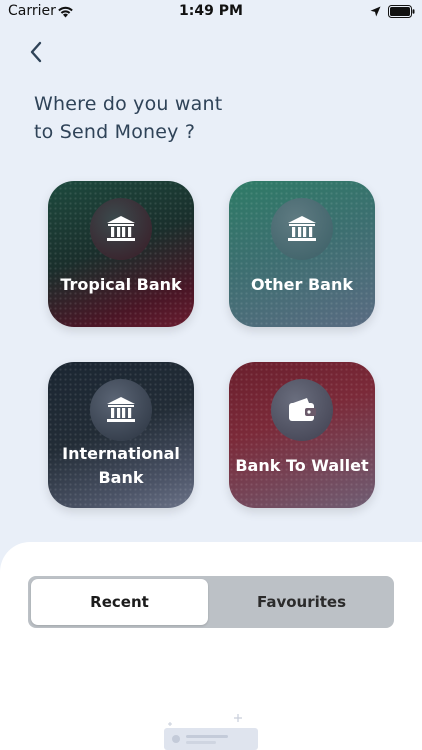 The height and width of the screenshot is (750, 422). What do you see at coordinates (302, 465) in the screenshot?
I see `tile-label: Bank To Wallet` at bounding box center [302, 465].